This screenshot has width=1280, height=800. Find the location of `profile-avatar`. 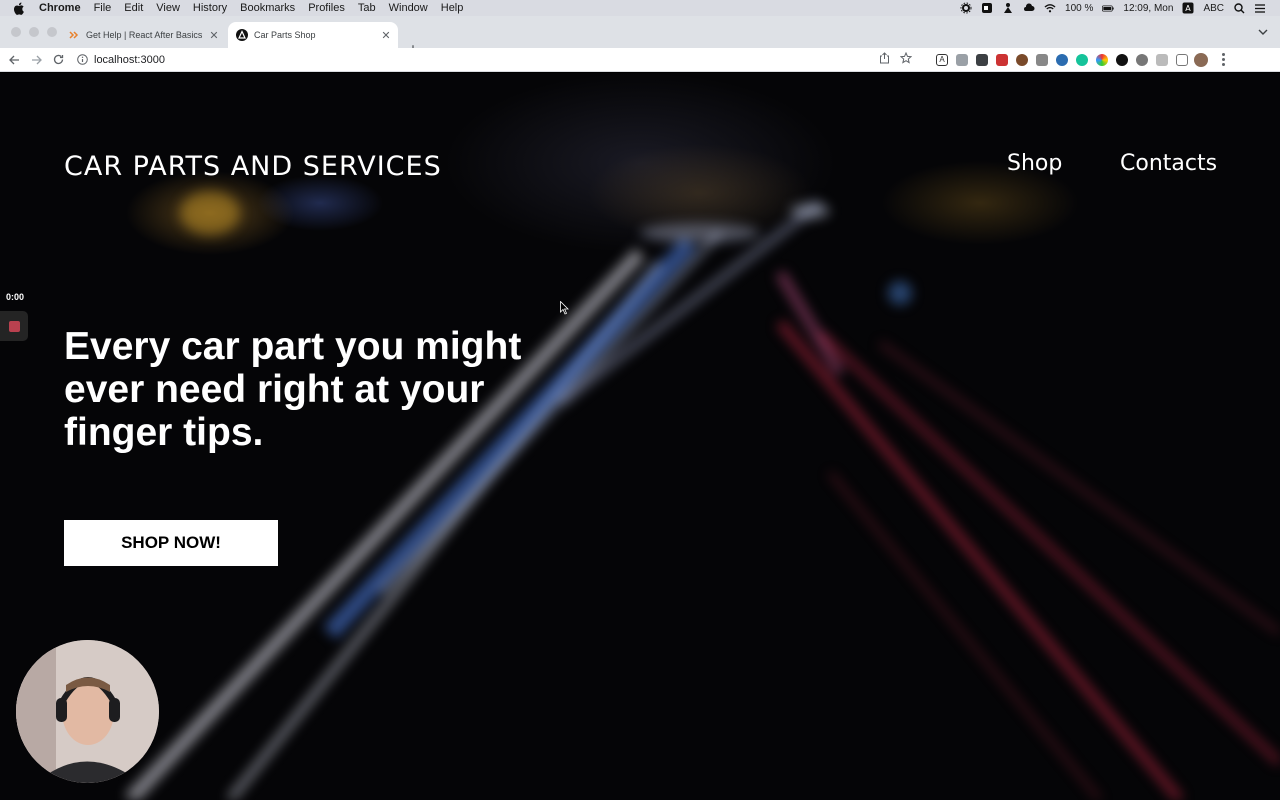

profile-avatar is located at coordinates (1201, 59).